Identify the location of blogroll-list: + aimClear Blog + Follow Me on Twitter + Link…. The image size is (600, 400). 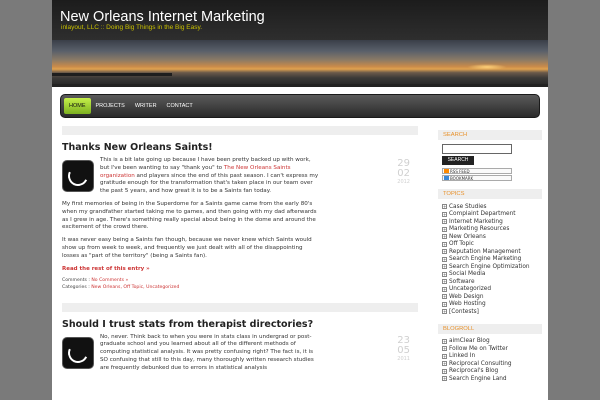
(492, 360).